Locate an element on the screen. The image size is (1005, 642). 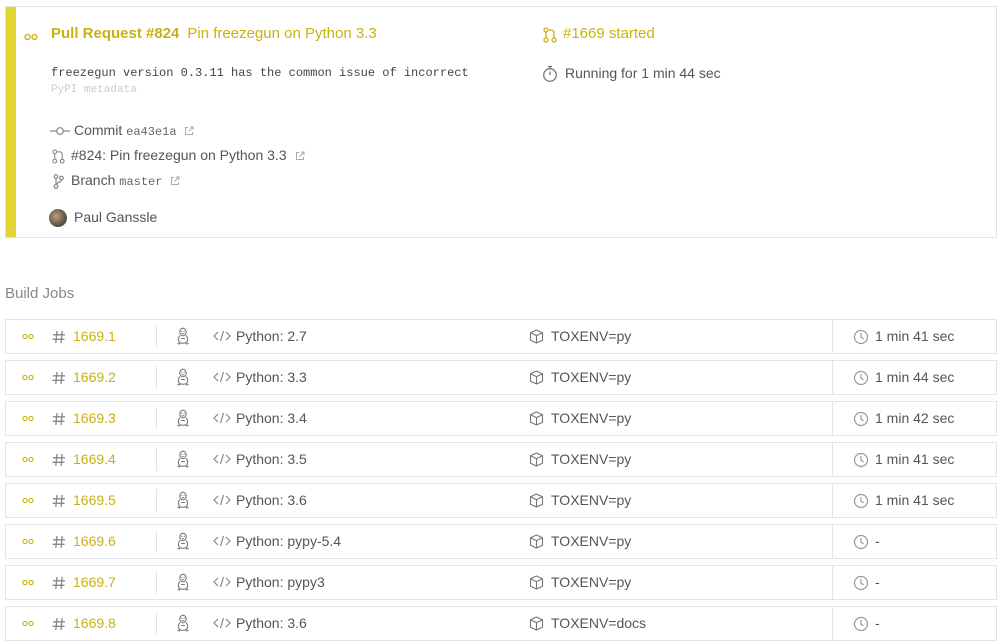
job-number: 1669.1 is located at coordinates (94, 336).